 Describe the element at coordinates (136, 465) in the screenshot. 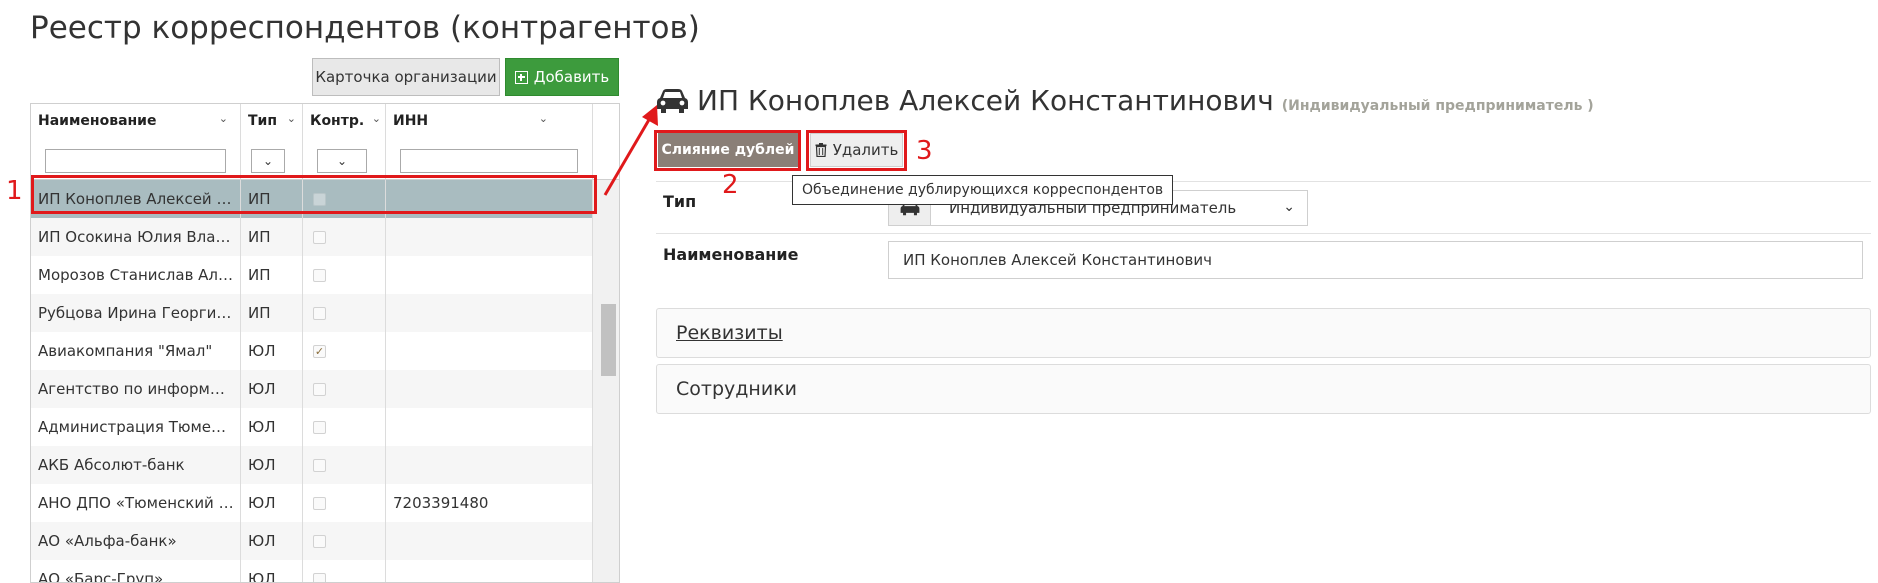

I see `cell-name: АКБ Абсолют-банк` at that location.